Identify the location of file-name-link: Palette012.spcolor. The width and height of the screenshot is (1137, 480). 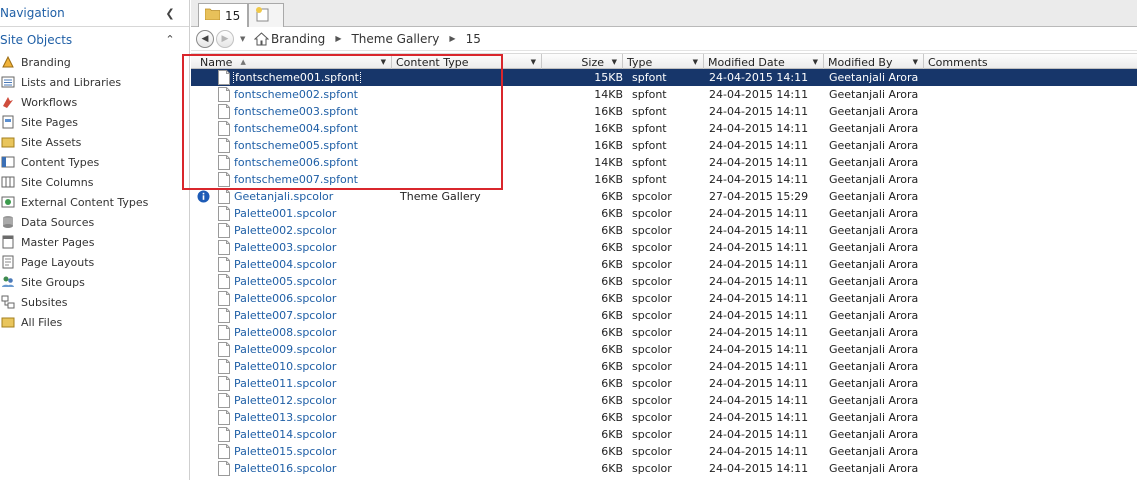
(285, 400).